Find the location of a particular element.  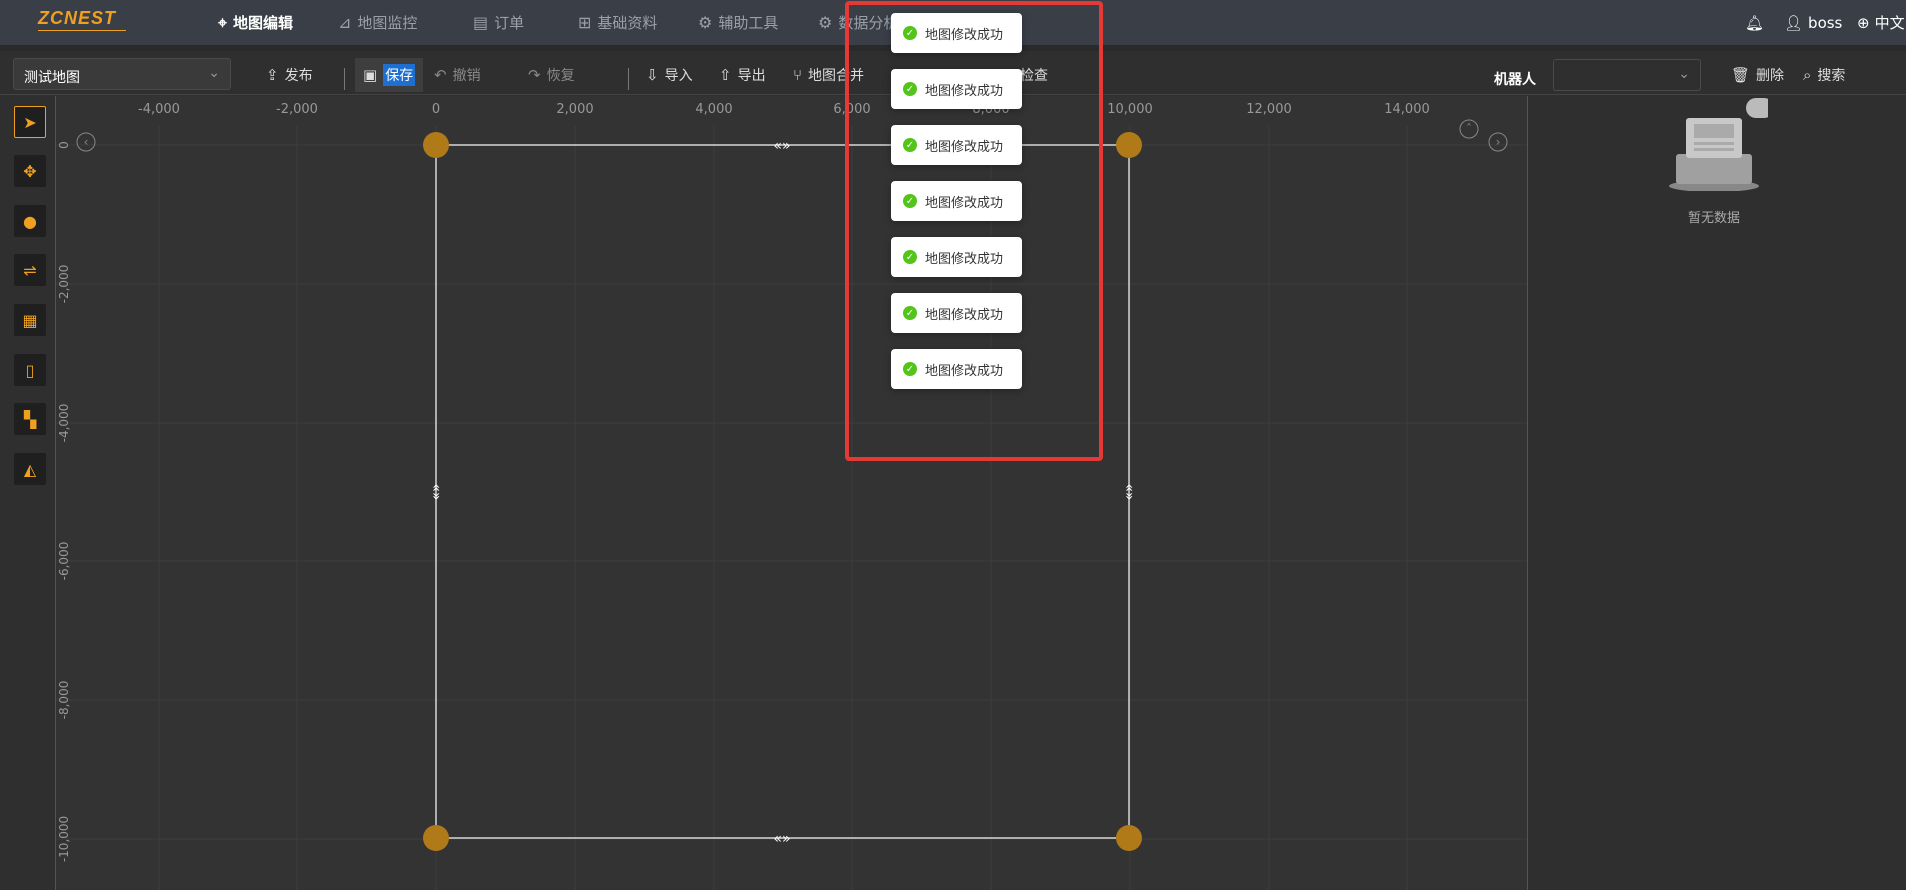

redo-label: 恢复 is located at coordinates (560, 76).